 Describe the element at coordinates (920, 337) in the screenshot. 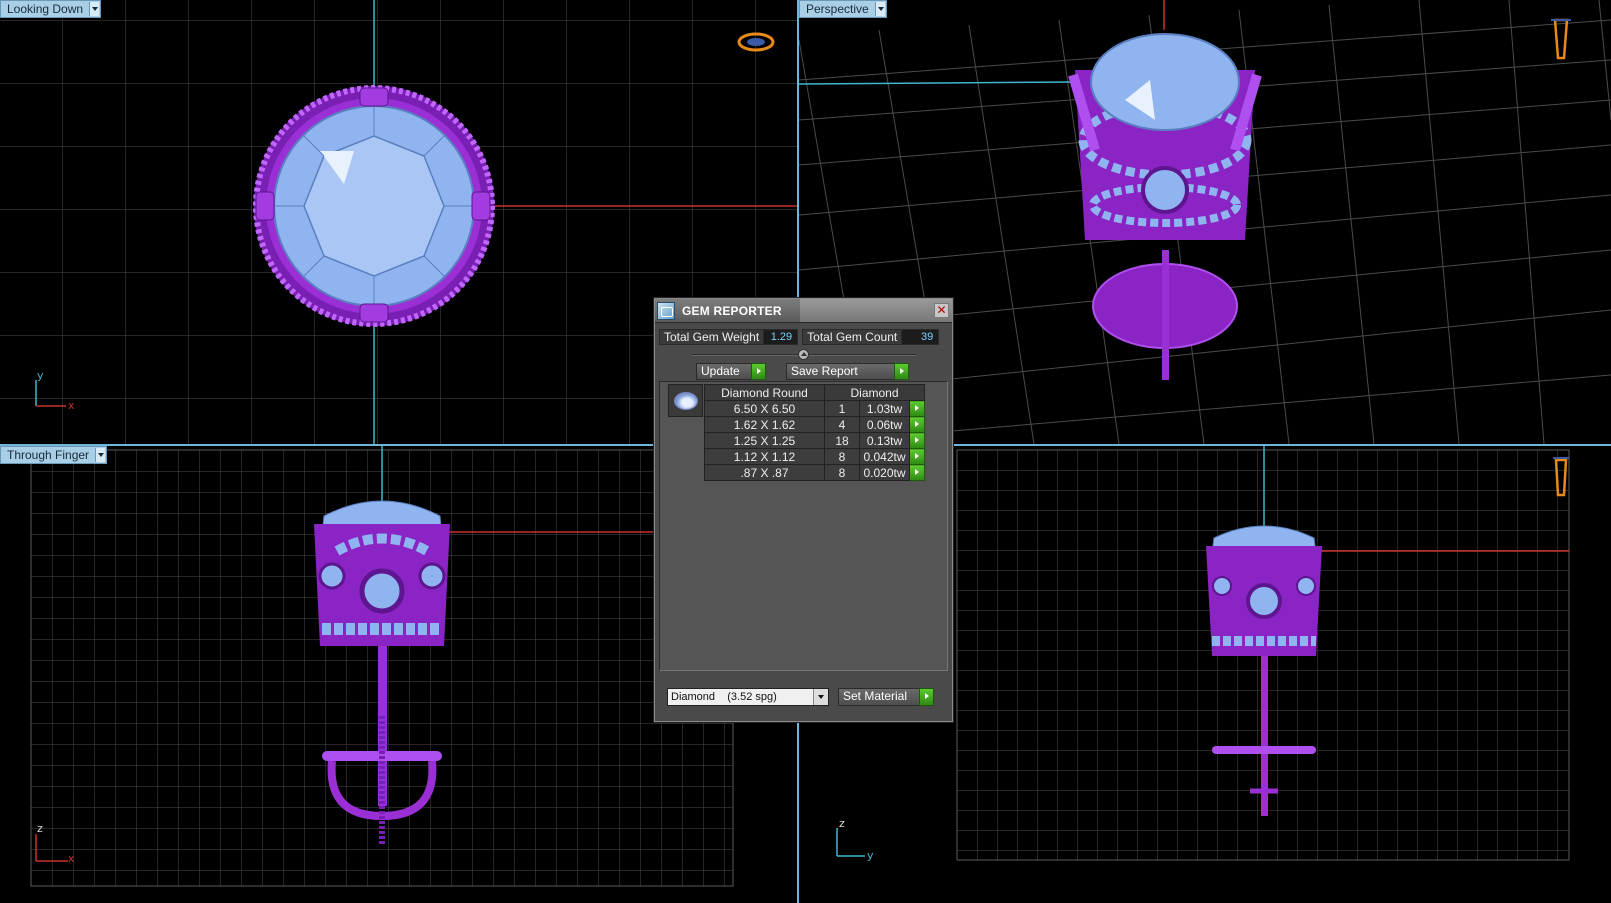

I see `total-gem-count-value: 39` at that location.